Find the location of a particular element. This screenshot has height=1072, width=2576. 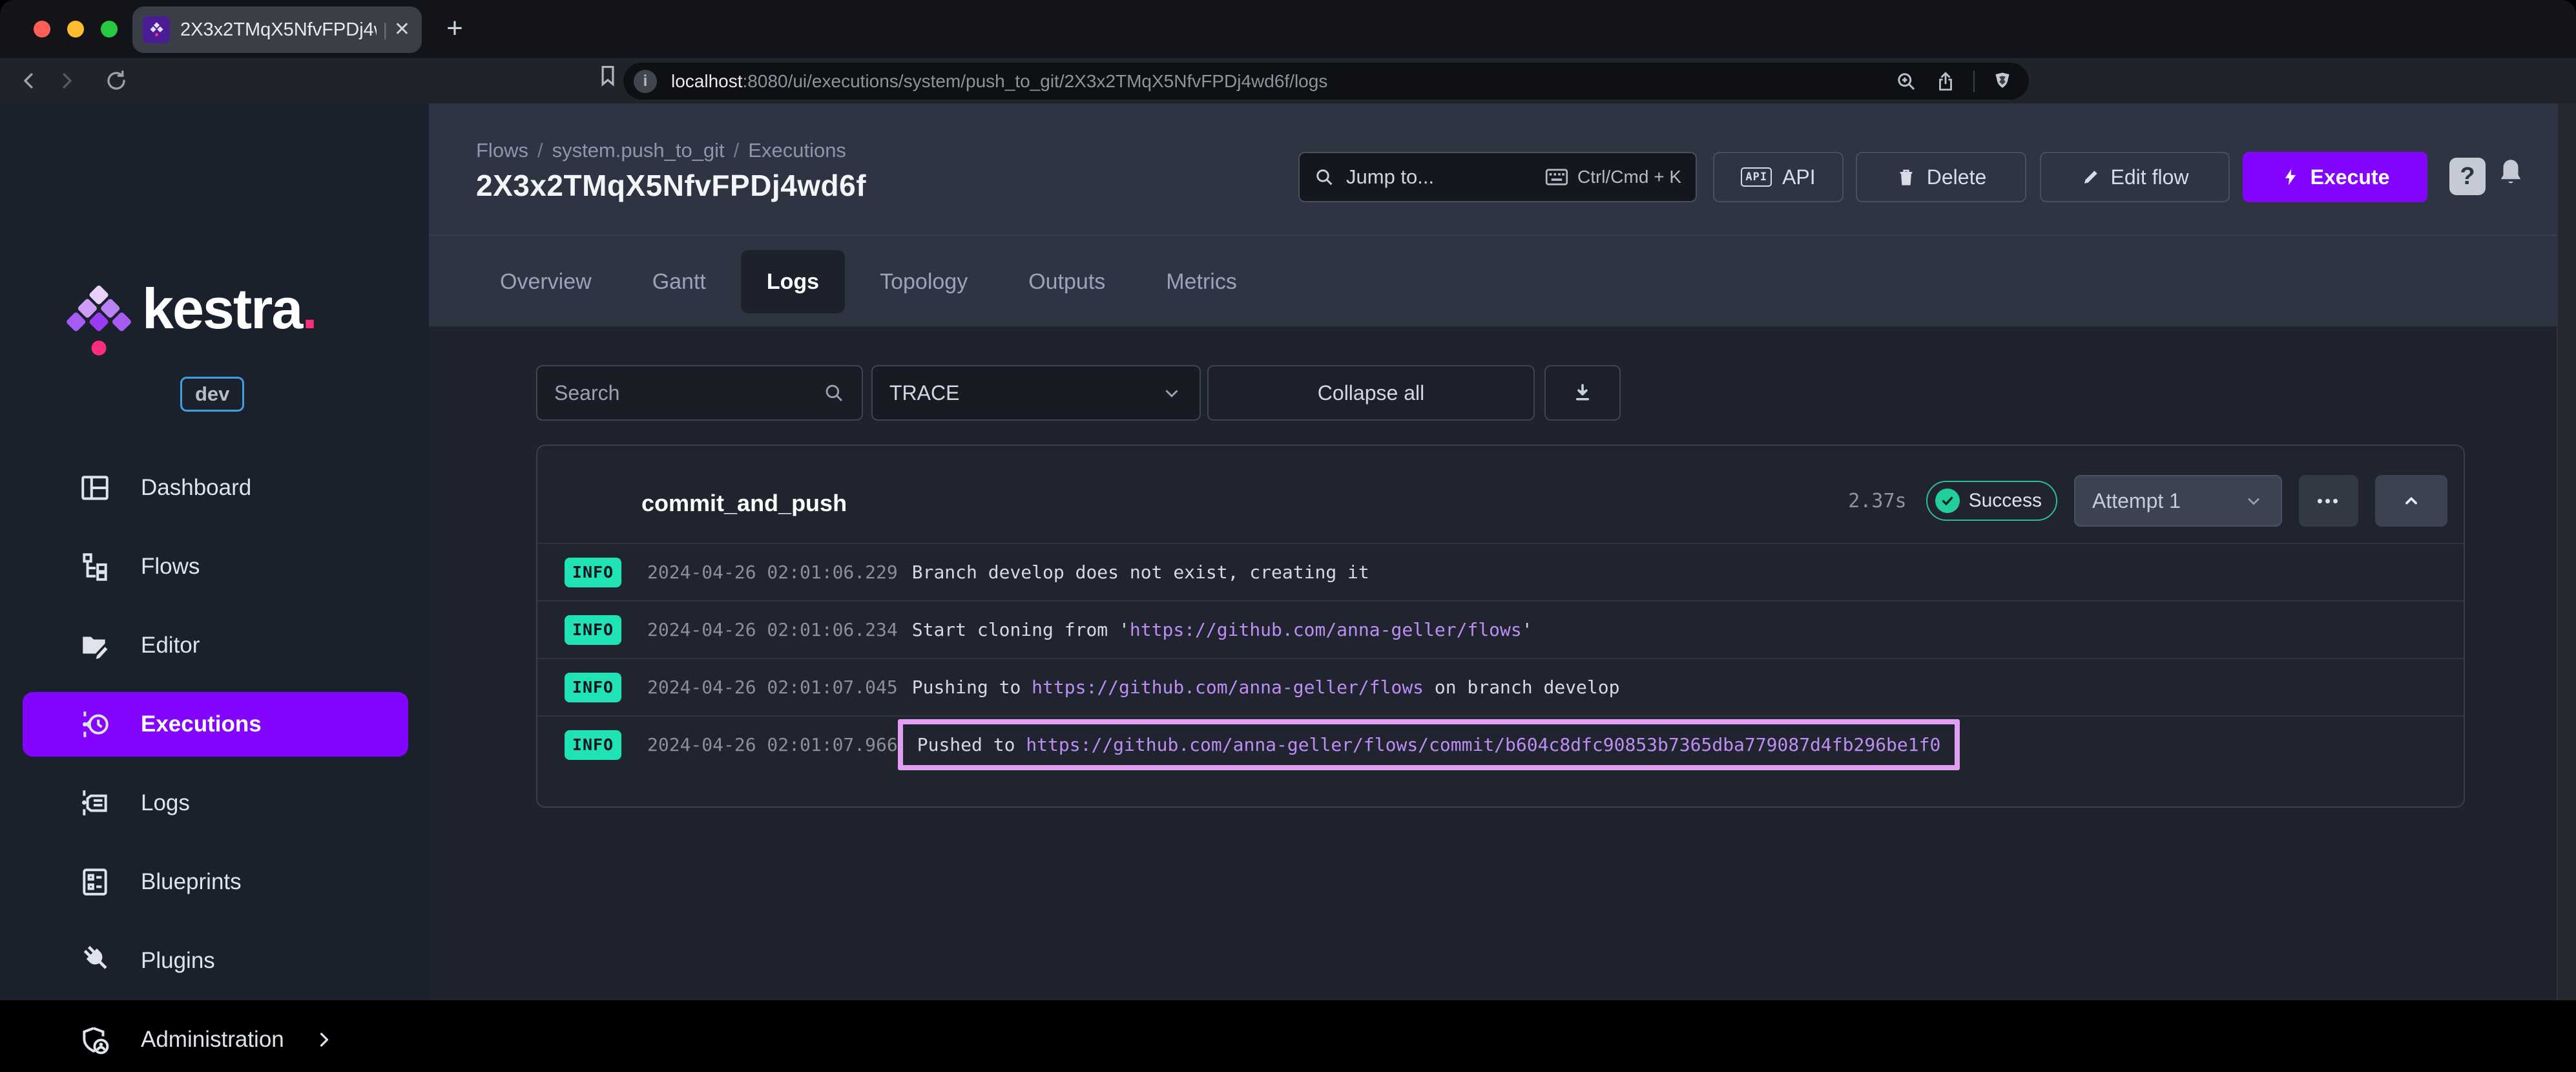

site-info-icon: i is located at coordinates (645, 81).